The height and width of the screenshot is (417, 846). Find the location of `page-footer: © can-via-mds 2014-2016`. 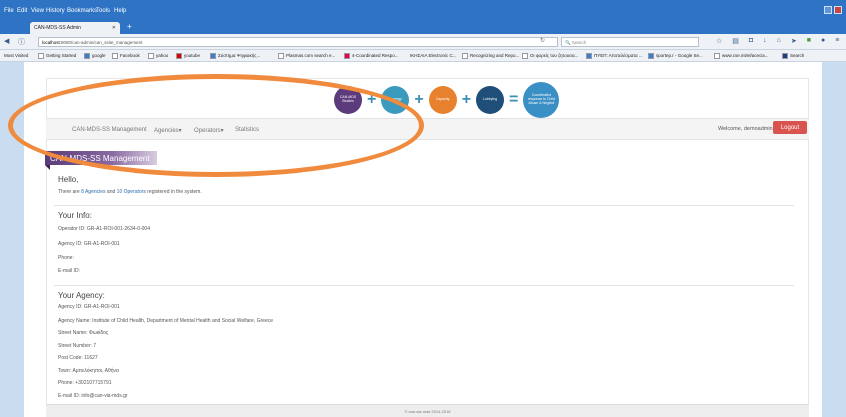

page-footer: © can-via-mds 2014-2016 is located at coordinates (427, 410).